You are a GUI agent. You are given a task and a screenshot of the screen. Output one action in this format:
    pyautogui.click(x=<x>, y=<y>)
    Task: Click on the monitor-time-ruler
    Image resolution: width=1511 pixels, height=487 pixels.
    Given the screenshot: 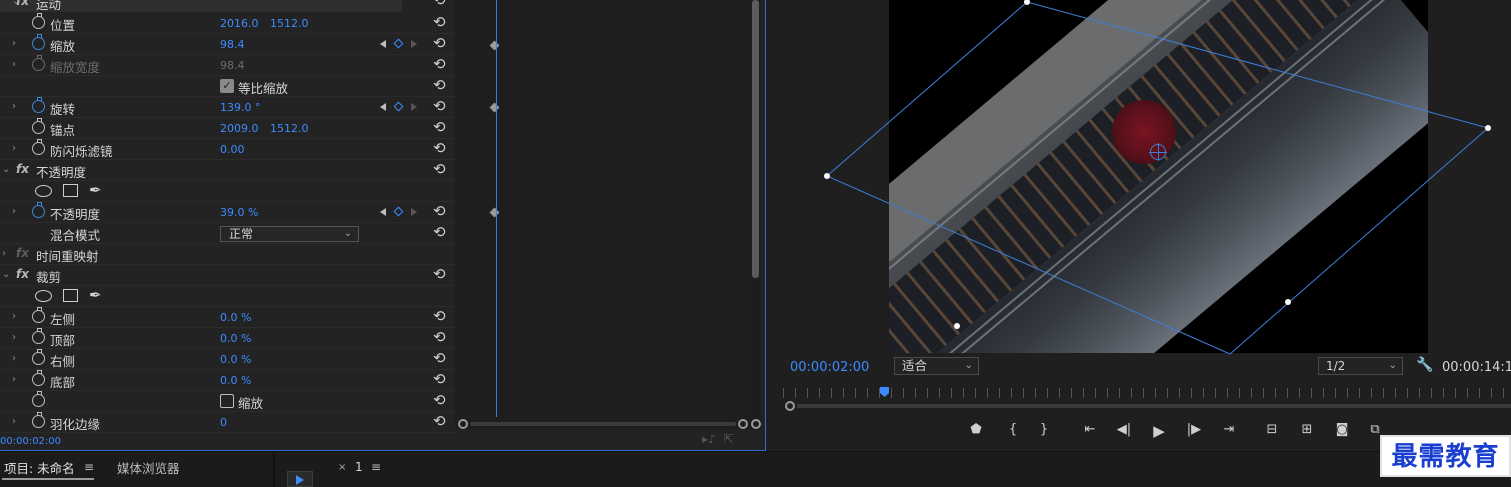 What is the action you would take?
    pyautogui.click(x=1147, y=393)
    